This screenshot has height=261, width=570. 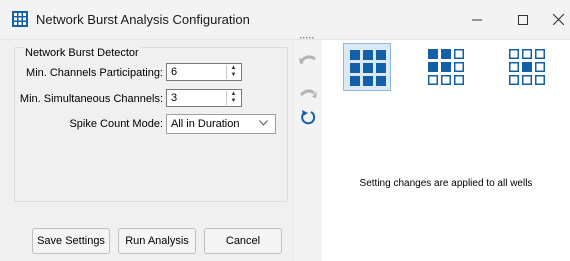 I want to click on undo-icon, so click(x=308, y=60).